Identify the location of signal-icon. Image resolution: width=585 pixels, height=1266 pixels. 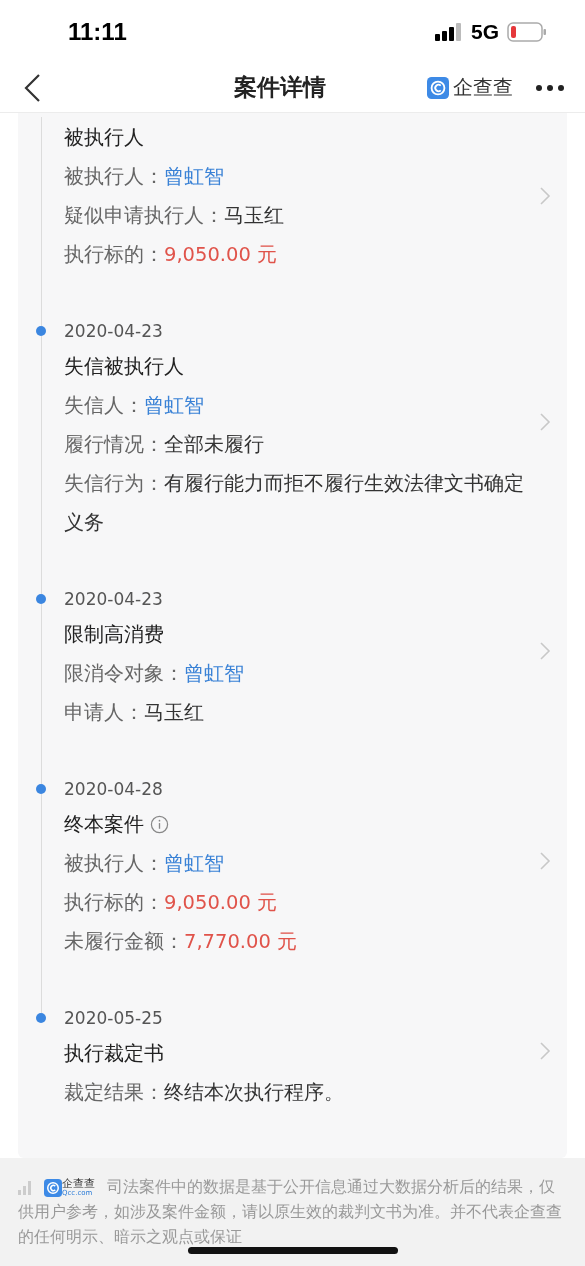
(449, 31).